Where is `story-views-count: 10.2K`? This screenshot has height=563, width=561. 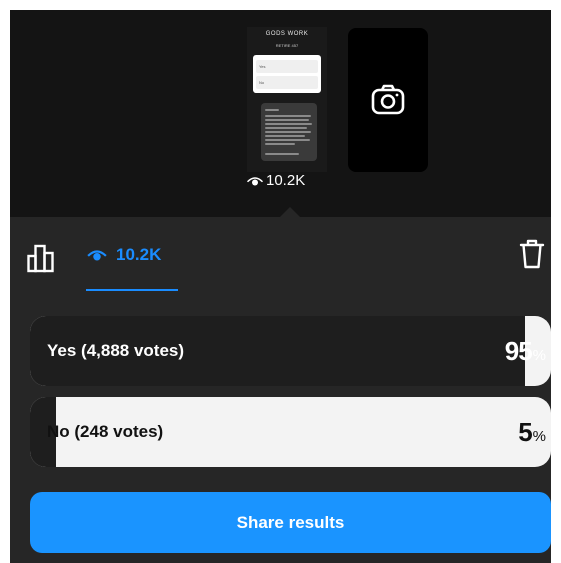
story-views-count: 10.2K is located at coordinates (275, 180).